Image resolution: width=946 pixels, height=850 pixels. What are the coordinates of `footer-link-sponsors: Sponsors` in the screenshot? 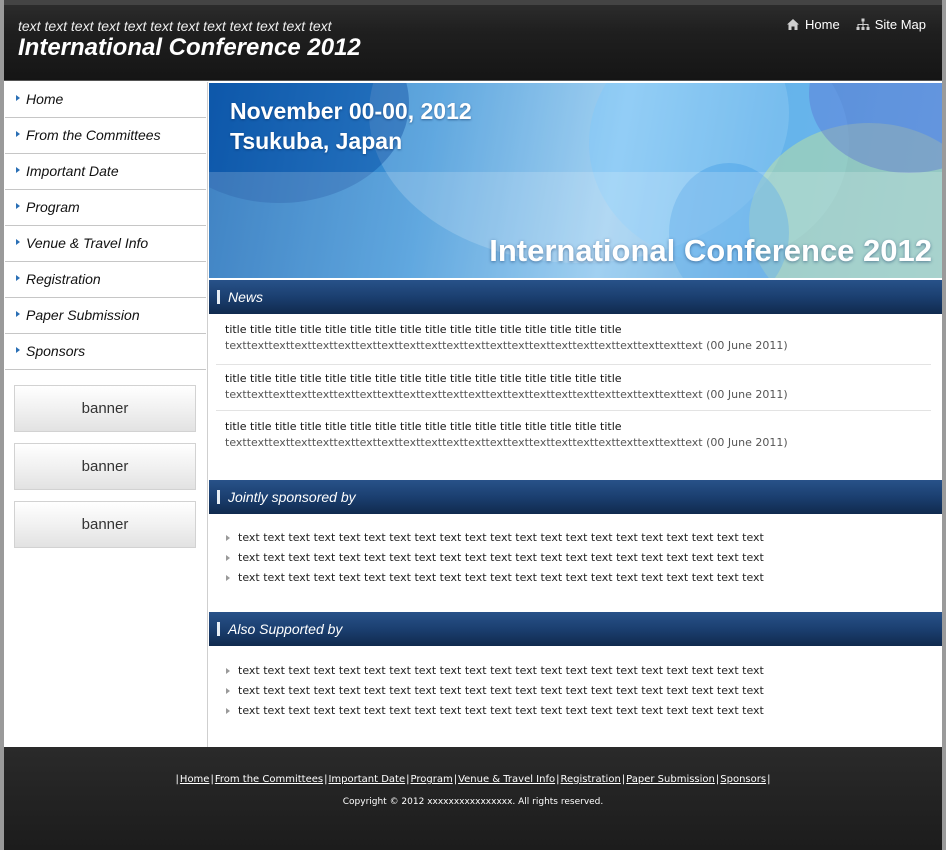 It's located at (743, 779).